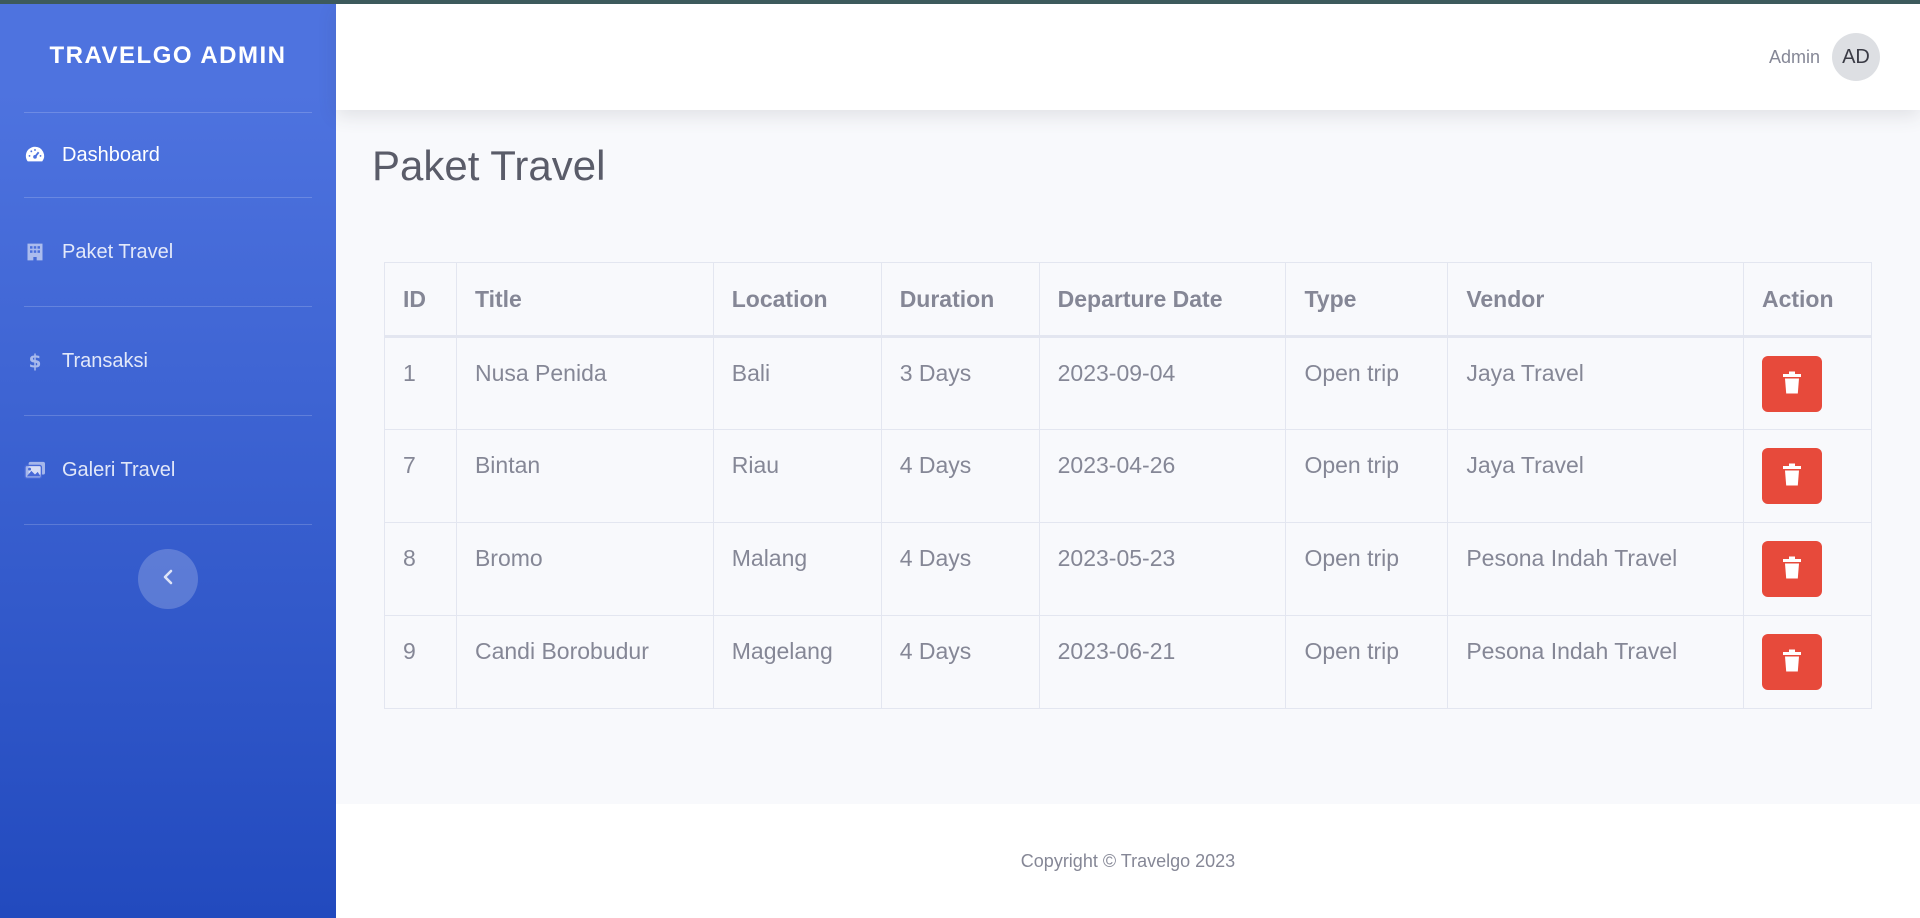 This screenshot has height=918, width=1920. I want to click on footer: Copyright © Travelgo 2023, so click(1128, 861).